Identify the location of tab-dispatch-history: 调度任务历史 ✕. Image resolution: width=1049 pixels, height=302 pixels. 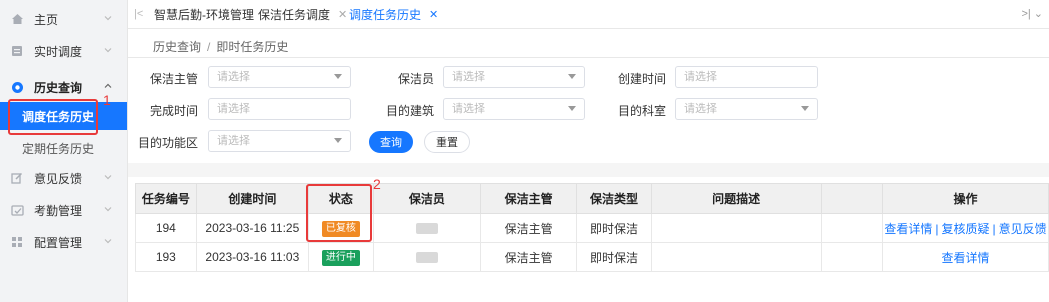
(393, 14).